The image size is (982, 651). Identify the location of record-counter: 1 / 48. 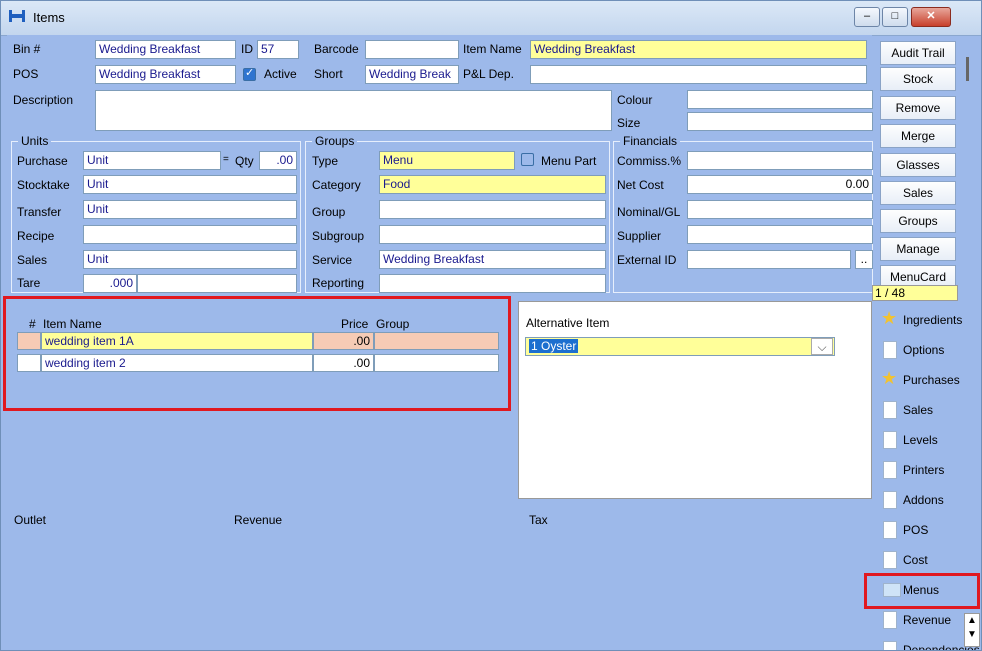
(915, 293).